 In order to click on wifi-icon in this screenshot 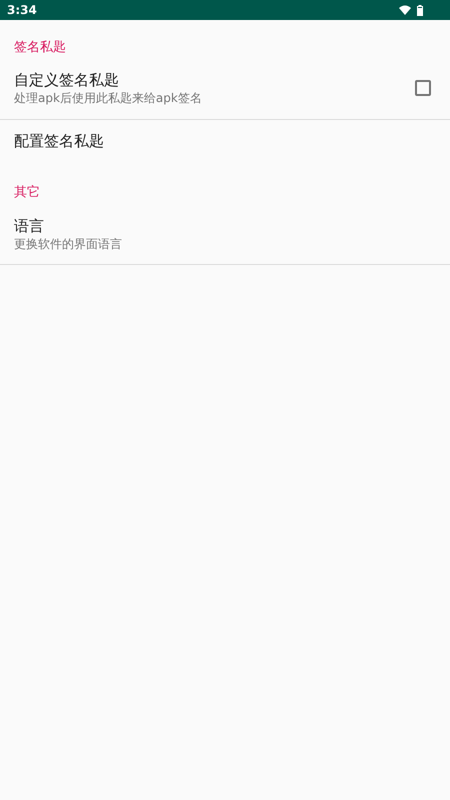, I will do `click(405, 10)`.